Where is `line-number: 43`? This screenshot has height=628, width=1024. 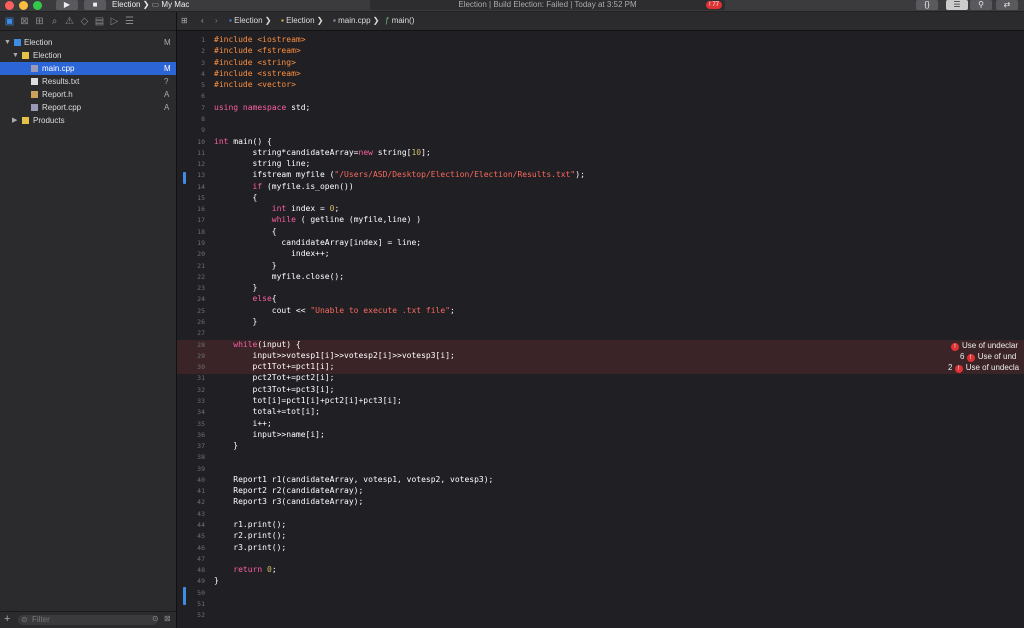
line-number: 43 is located at coordinates (196, 514).